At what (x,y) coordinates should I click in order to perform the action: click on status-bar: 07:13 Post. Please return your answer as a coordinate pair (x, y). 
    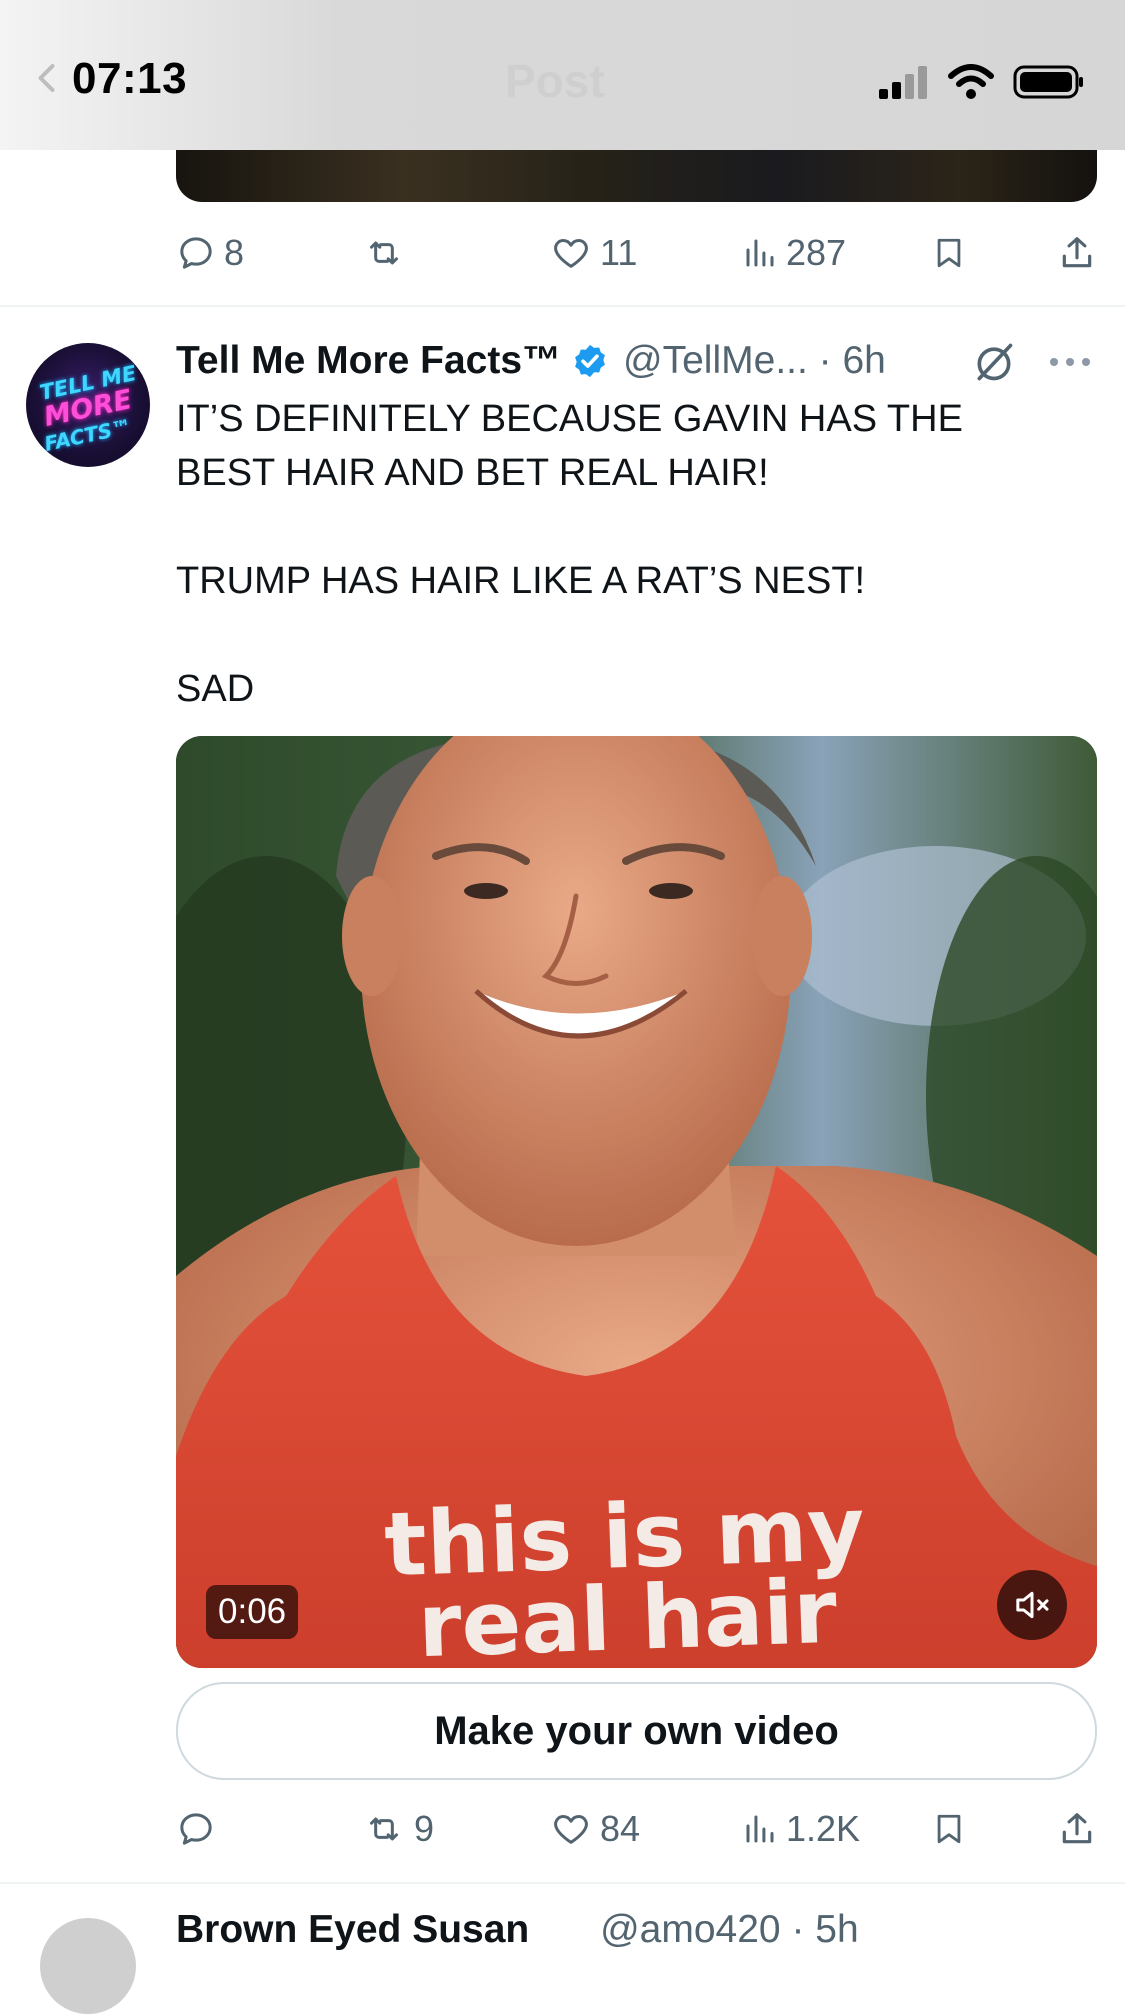
    Looking at the image, I should click on (562, 75).